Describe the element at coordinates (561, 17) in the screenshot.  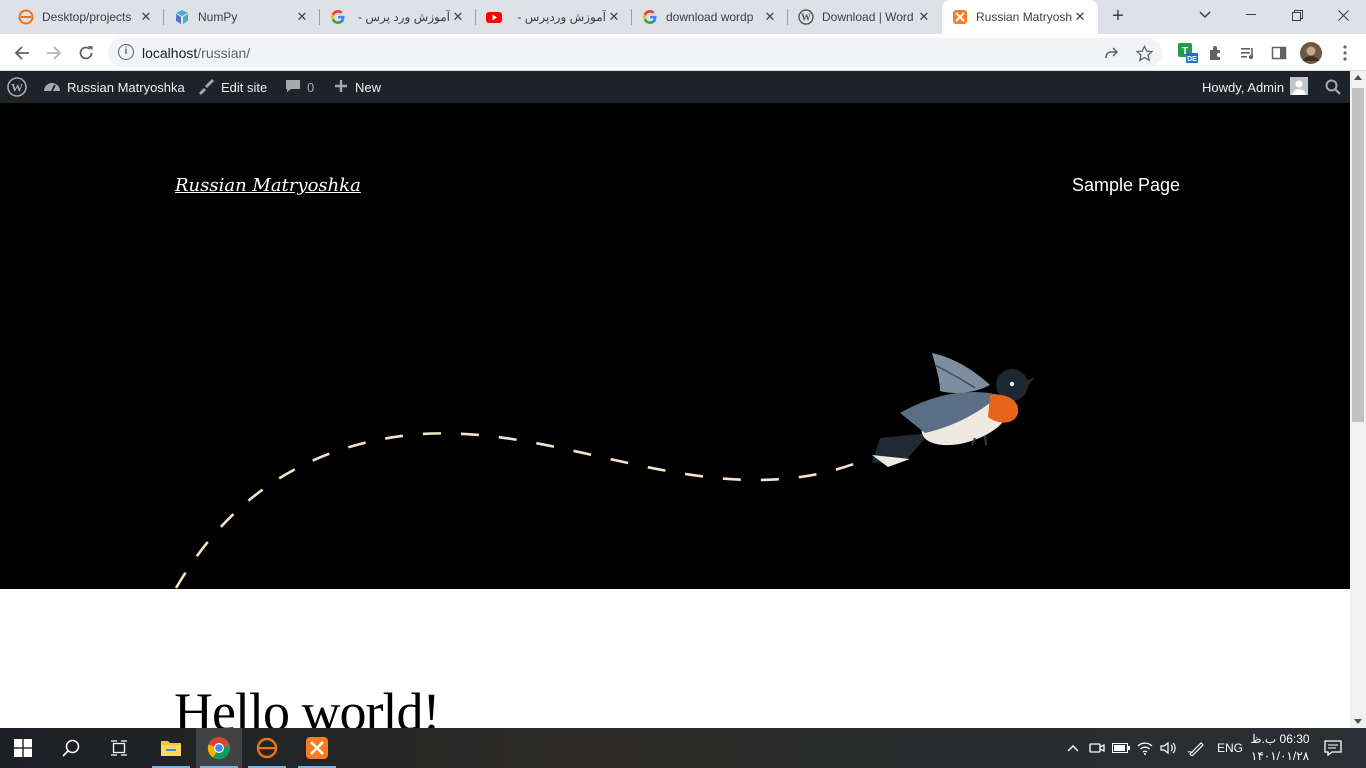
I see `tab-title: آموزش وردپرس -` at that location.